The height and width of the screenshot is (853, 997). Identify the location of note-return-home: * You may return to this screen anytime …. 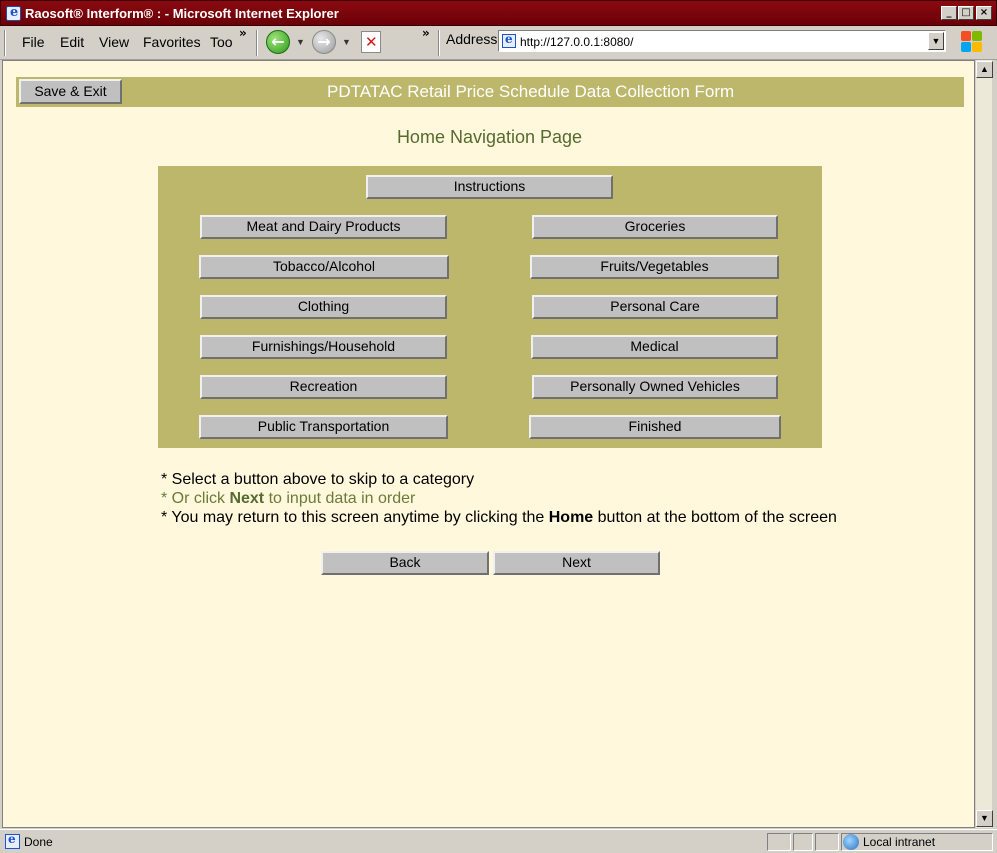
(499, 517).